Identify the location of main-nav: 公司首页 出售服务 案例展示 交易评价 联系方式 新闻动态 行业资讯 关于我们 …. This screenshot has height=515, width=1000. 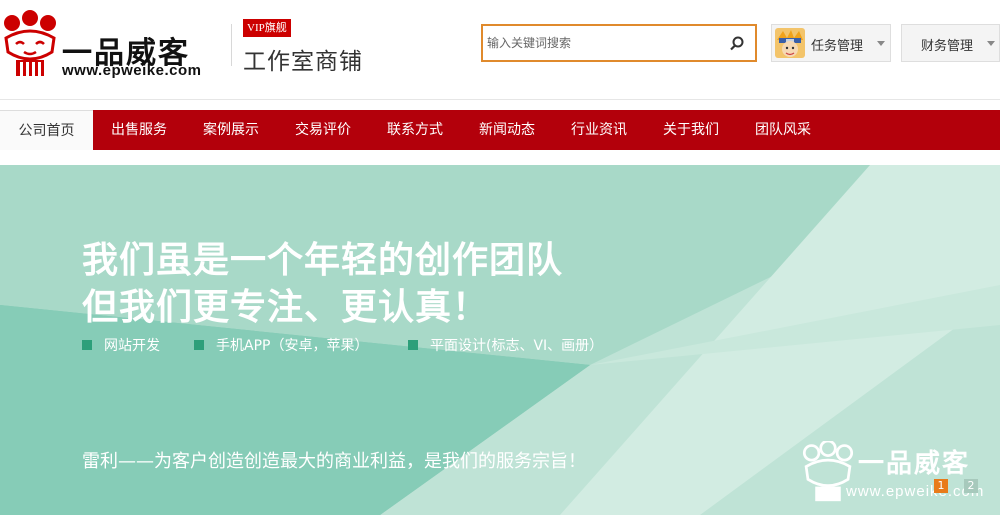
(500, 130).